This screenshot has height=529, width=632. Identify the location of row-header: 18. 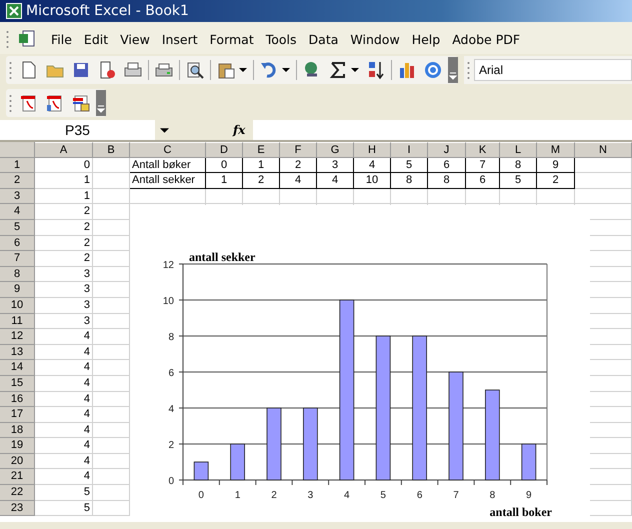
(17, 430).